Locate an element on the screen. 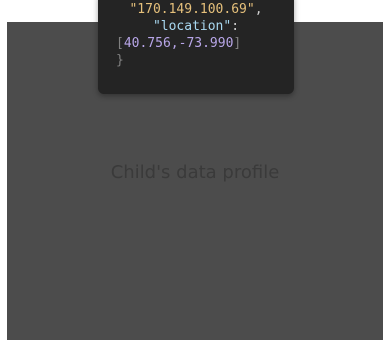  close-brace: } is located at coordinates (120, 60).